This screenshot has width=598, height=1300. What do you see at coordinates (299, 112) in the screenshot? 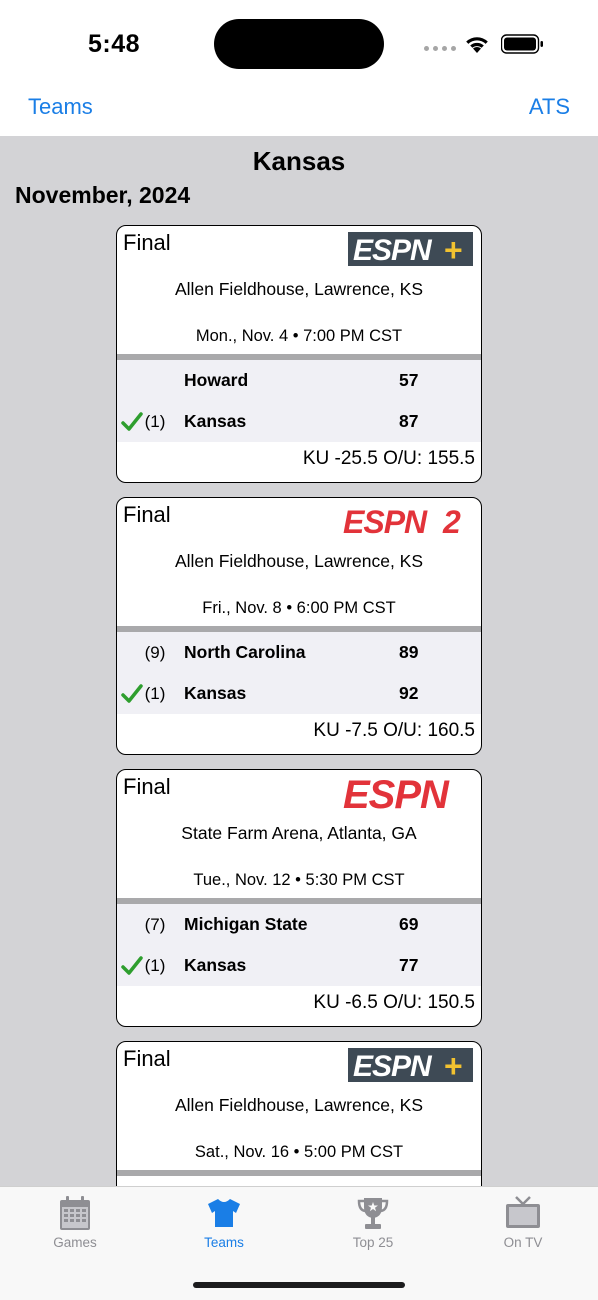
I see `navigation-bar: Teams ATS` at bounding box center [299, 112].